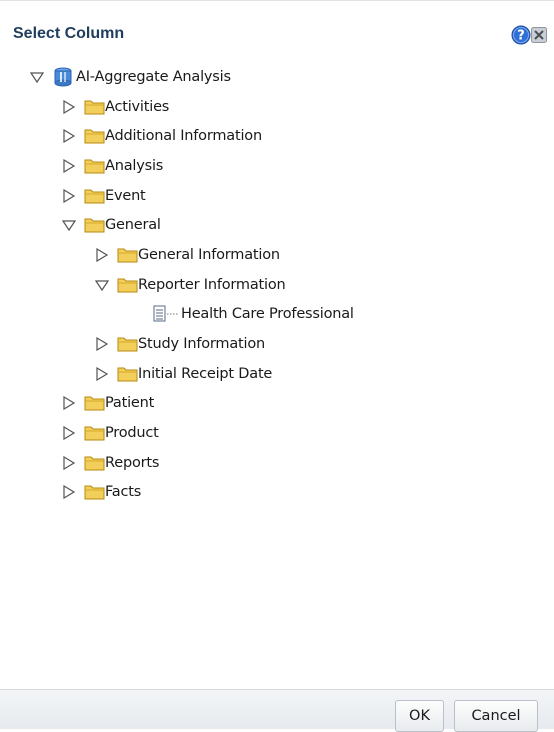 The image size is (554, 732). I want to click on tree-node-initial-receipt-date: Initial Receipt Date, so click(183, 374).